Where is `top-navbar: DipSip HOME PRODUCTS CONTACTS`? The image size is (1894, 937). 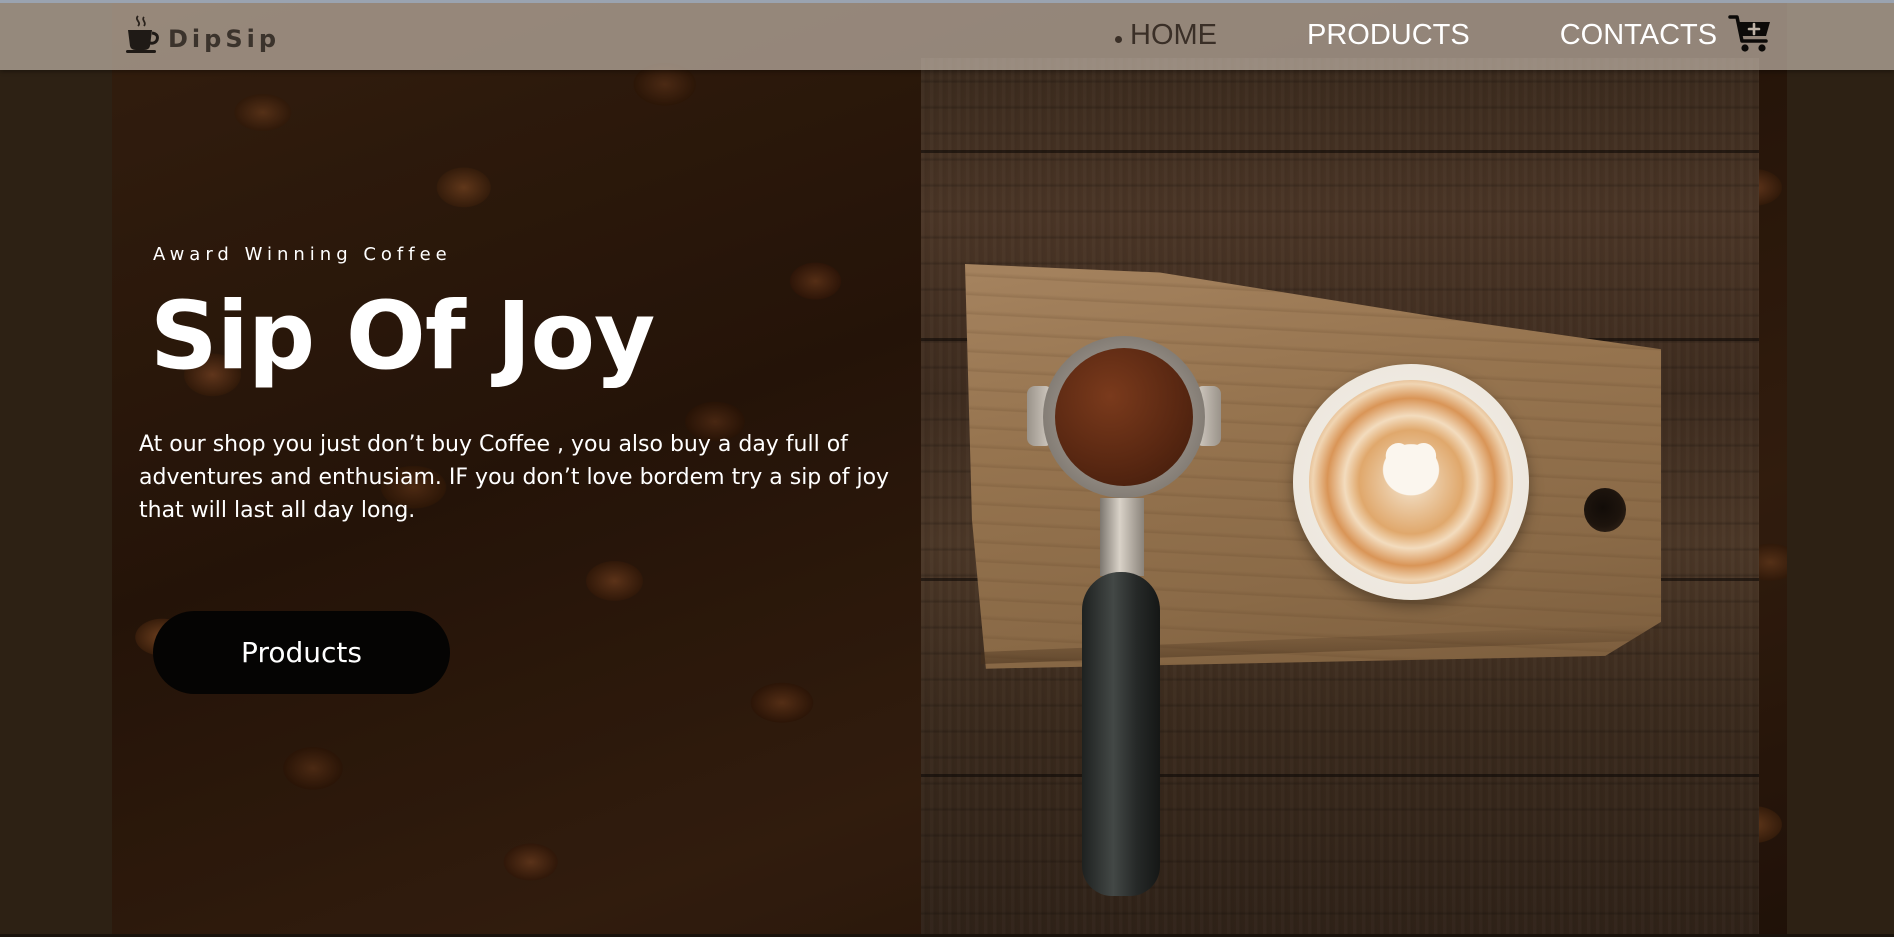
top-navbar: DipSip HOME PRODUCTS CONTACTS is located at coordinates (947, 35).